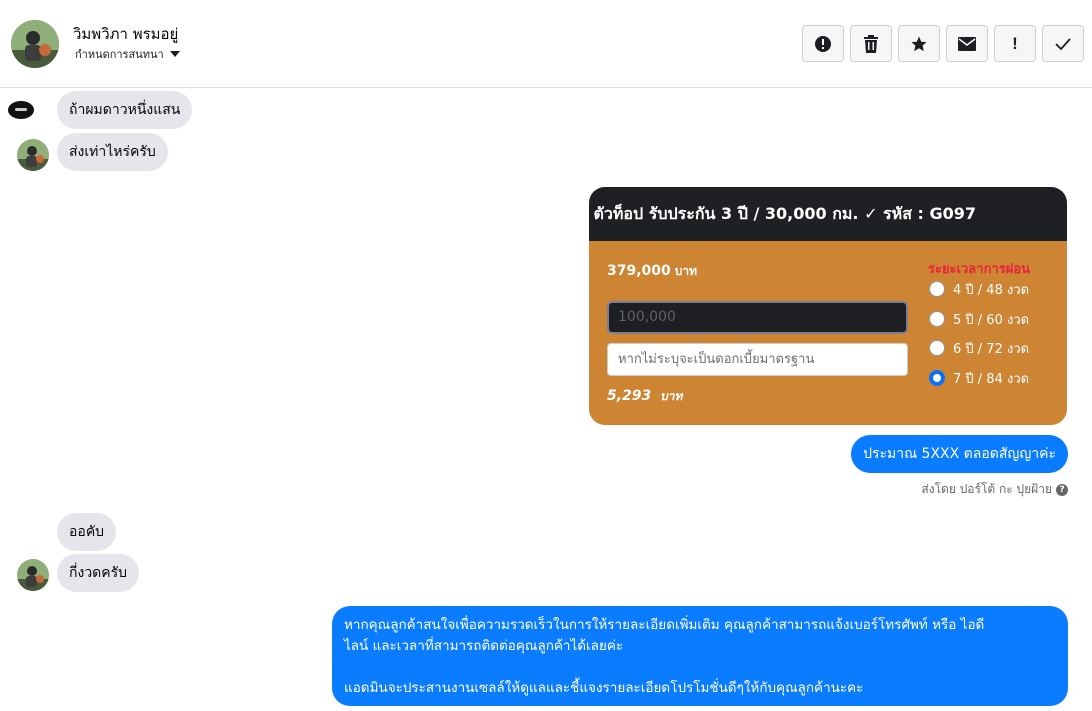 The height and width of the screenshot is (711, 1092). I want to click on mark-unread-button, so click(967, 43).